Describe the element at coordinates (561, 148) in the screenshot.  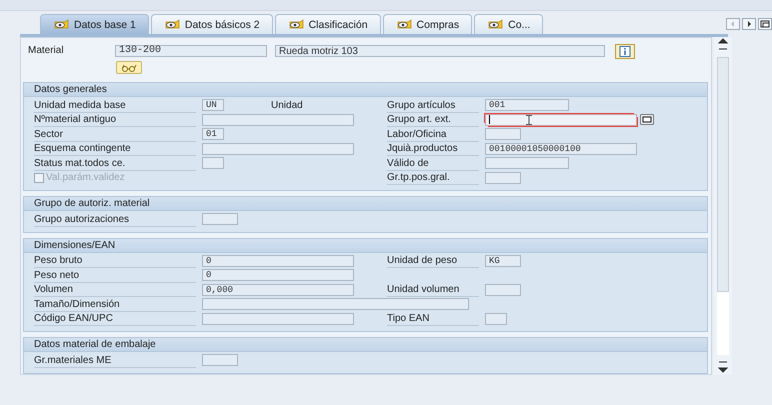
I see `input-field: 00100001050000100` at that location.